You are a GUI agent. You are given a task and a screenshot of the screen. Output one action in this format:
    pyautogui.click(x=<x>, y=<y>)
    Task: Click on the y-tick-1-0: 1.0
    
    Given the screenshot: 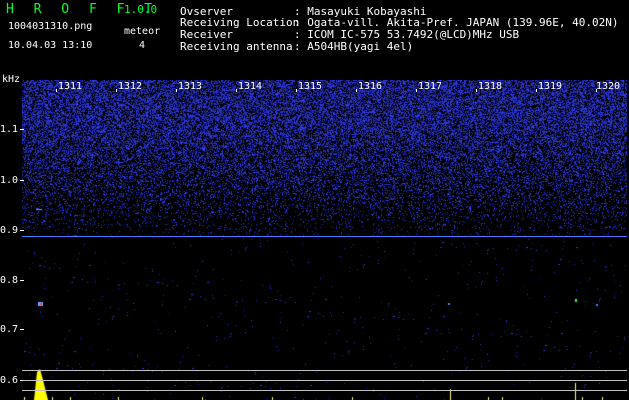 What is the action you would take?
    pyautogui.click(x=9, y=180)
    